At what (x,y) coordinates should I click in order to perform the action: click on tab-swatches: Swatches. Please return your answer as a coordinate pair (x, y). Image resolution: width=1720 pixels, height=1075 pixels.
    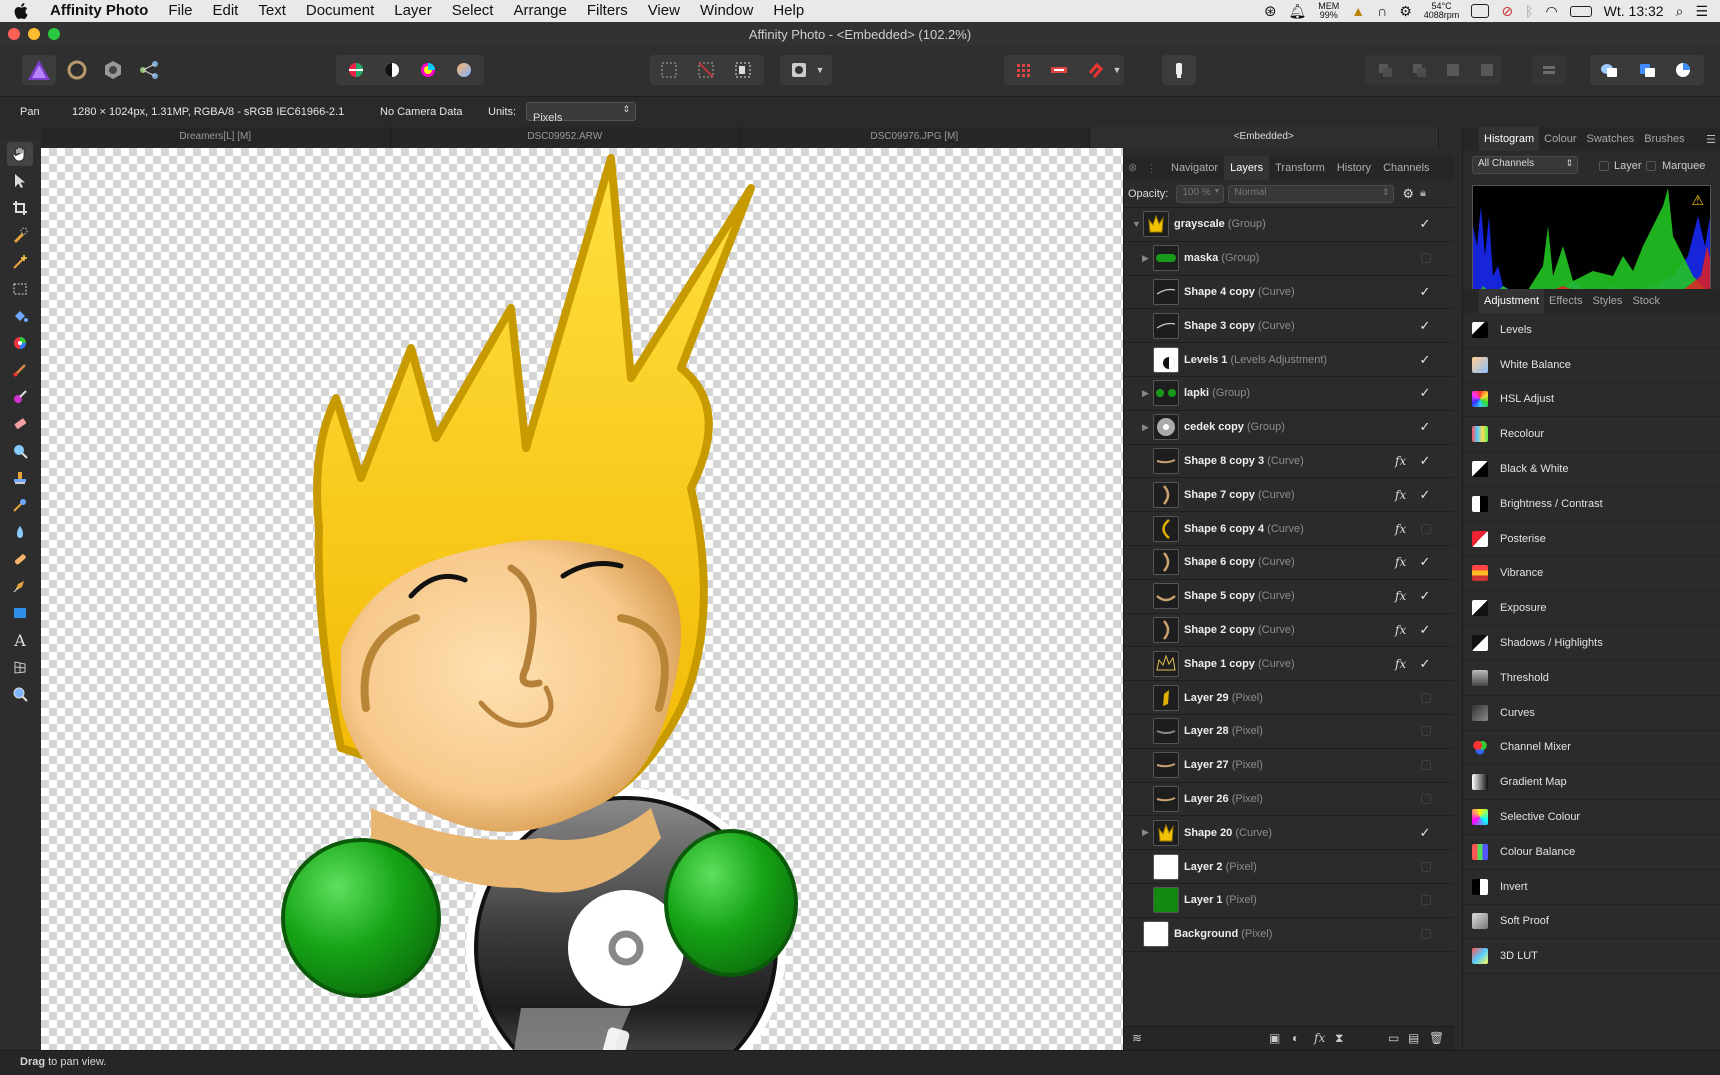
    Looking at the image, I should click on (1611, 139).